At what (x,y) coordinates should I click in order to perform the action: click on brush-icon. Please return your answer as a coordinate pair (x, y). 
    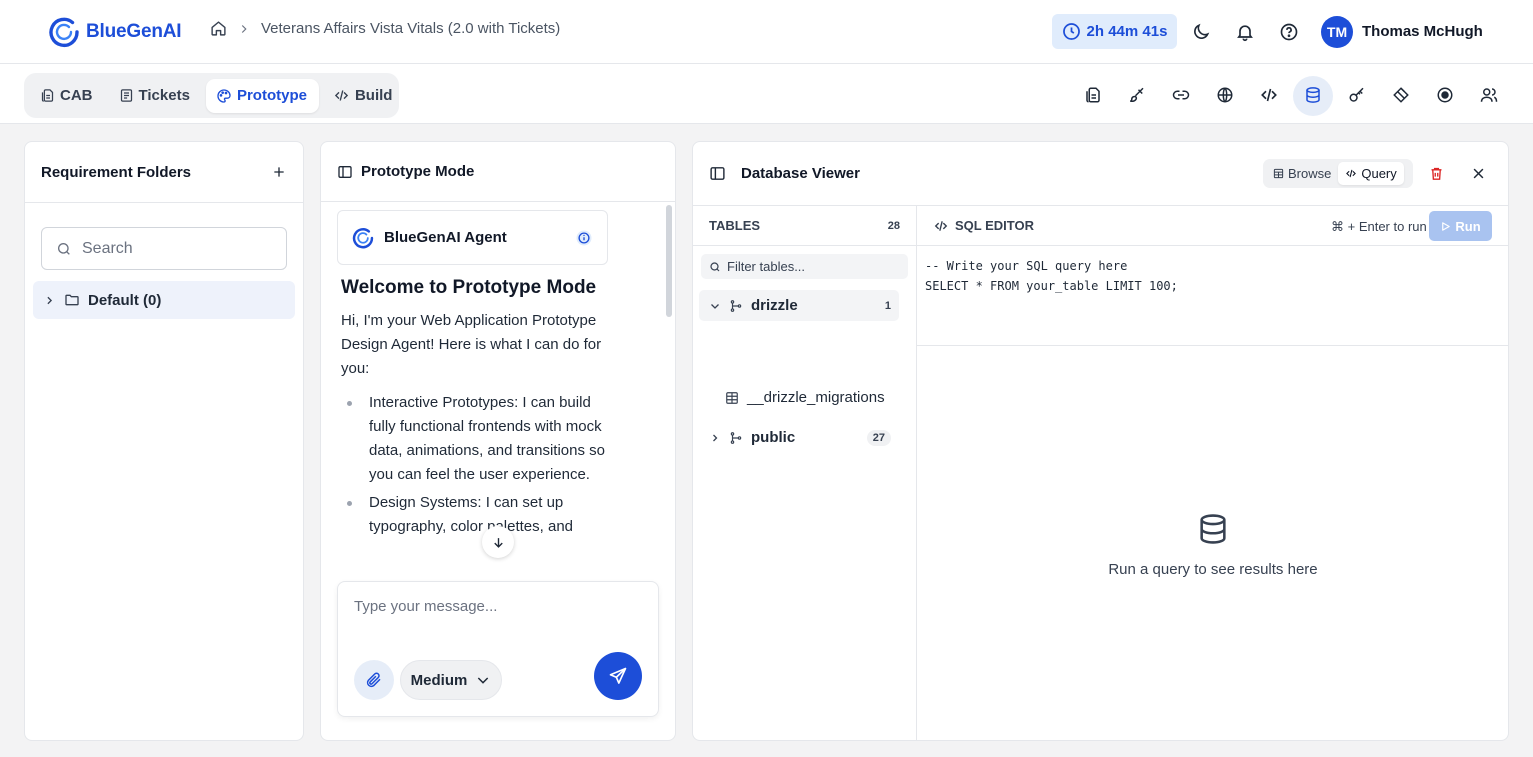
    Looking at the image, I should click on (1137, 95).